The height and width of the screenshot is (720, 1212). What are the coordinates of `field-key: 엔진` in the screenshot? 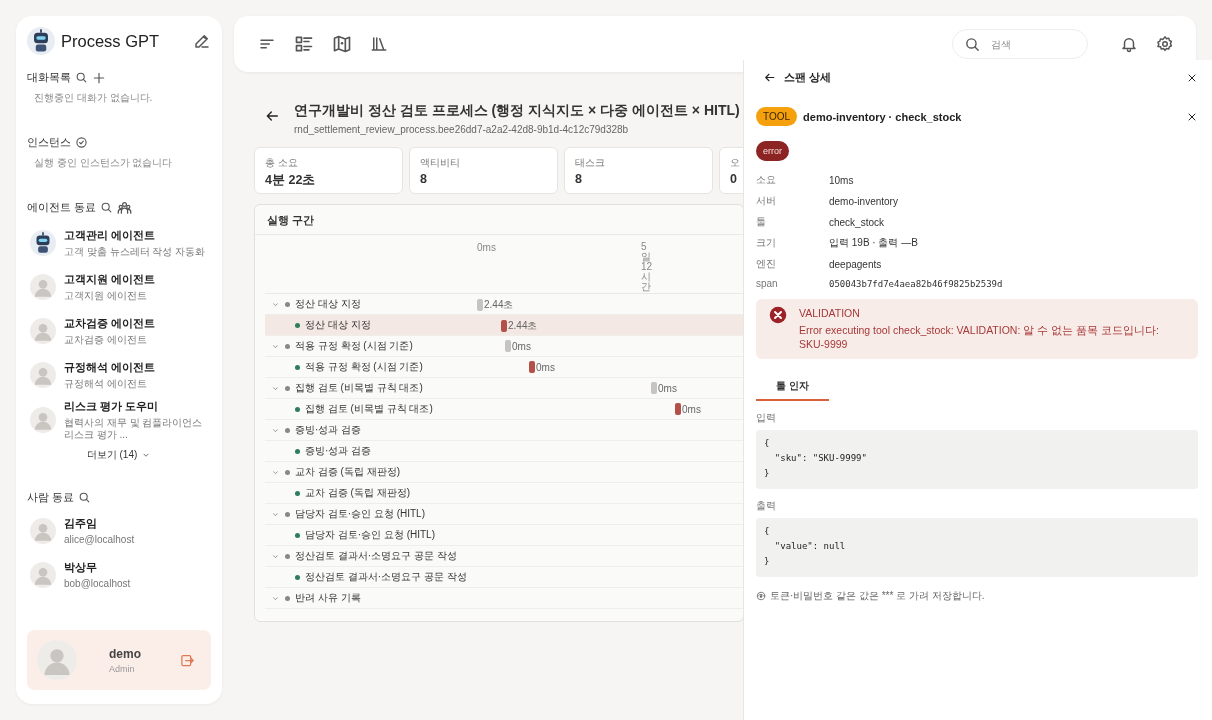 It's located at (792, 264).